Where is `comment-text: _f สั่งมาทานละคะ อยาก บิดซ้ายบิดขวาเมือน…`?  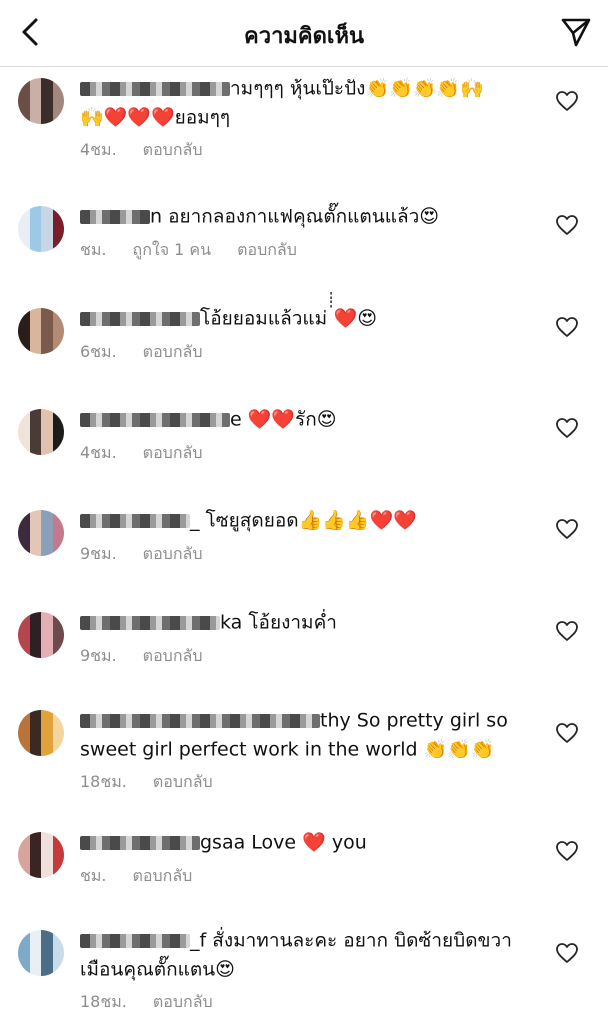 comment-text: _f สั่งมาทานละคะ อยาก บิดซ้ายบิดขวาเมือน… is located at coordinates (300, 954).